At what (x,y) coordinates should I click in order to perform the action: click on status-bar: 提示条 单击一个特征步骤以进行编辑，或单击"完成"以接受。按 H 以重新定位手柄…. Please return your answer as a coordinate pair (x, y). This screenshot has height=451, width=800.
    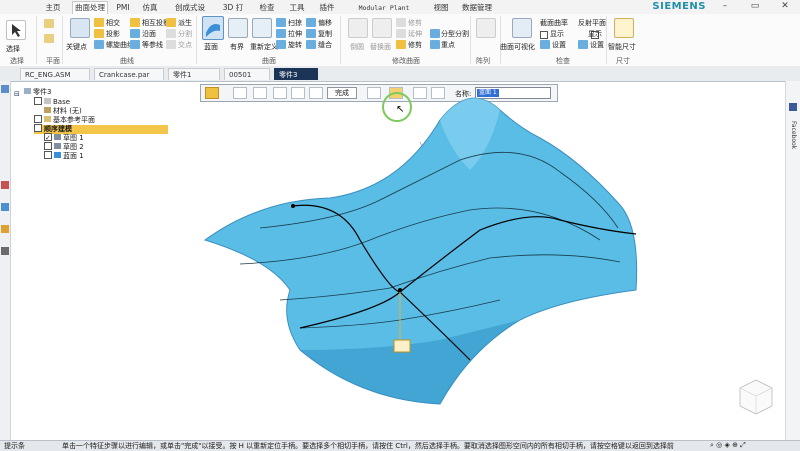
    Looking at the image, I should click on (400, 445).